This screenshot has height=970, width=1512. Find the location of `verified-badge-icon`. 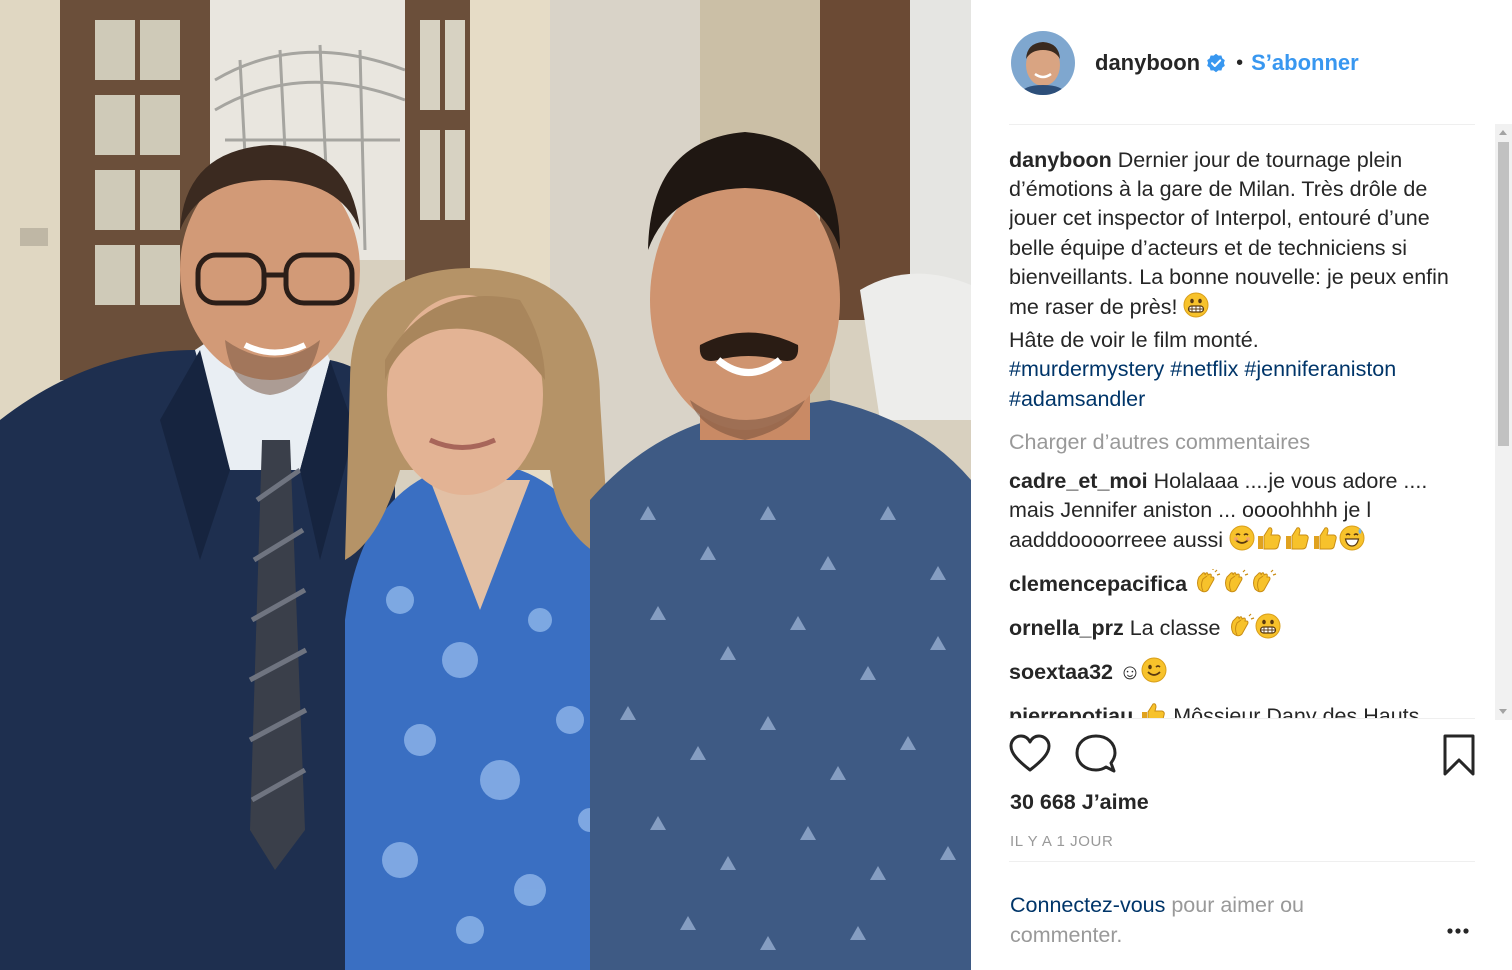

verified-badge-icon is located at coordinates (1216, 63).